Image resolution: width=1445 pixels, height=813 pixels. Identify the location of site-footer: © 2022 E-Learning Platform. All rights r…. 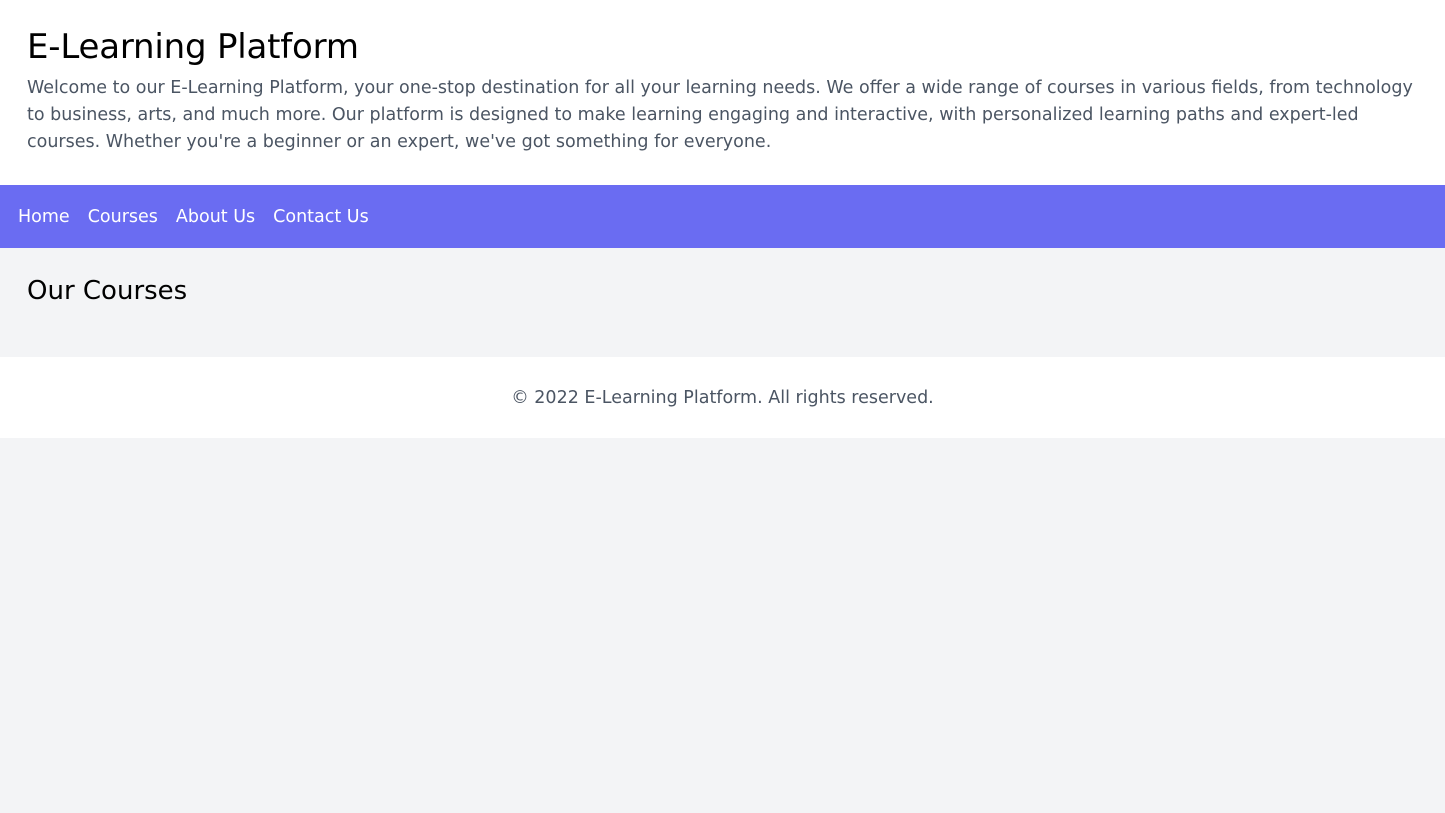
(722, 397).